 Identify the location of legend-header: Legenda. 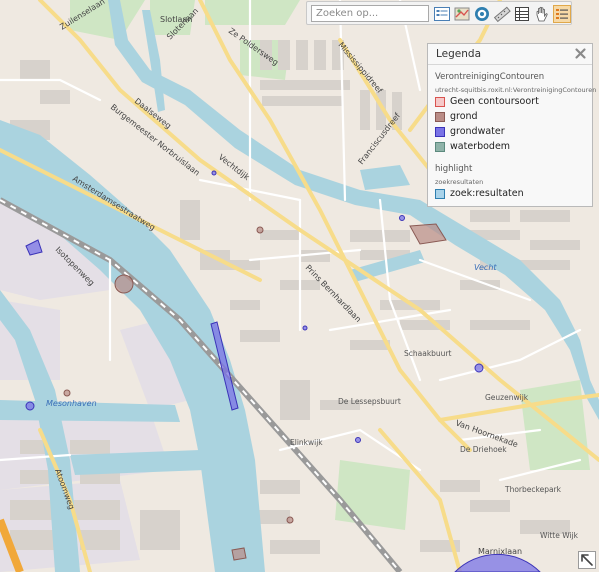
(510, 54).